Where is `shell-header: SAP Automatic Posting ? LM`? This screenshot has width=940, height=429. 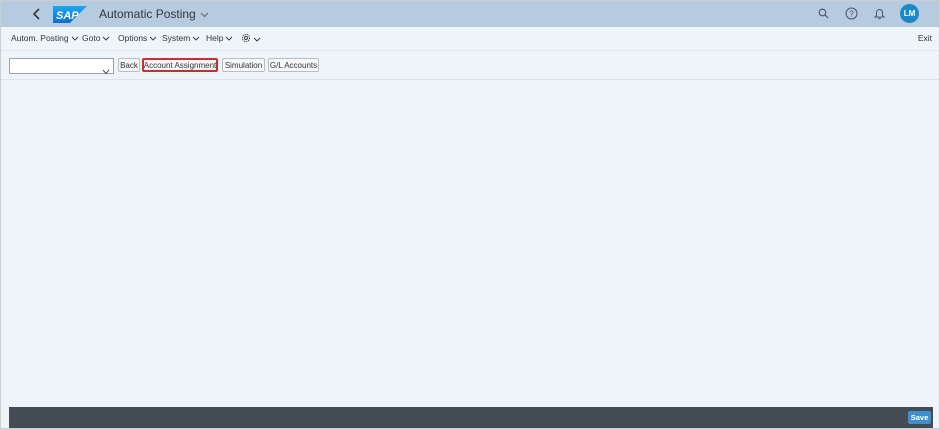
shell-header: SAP Automatic Posting ? LM is located at coordinates (470, 14).